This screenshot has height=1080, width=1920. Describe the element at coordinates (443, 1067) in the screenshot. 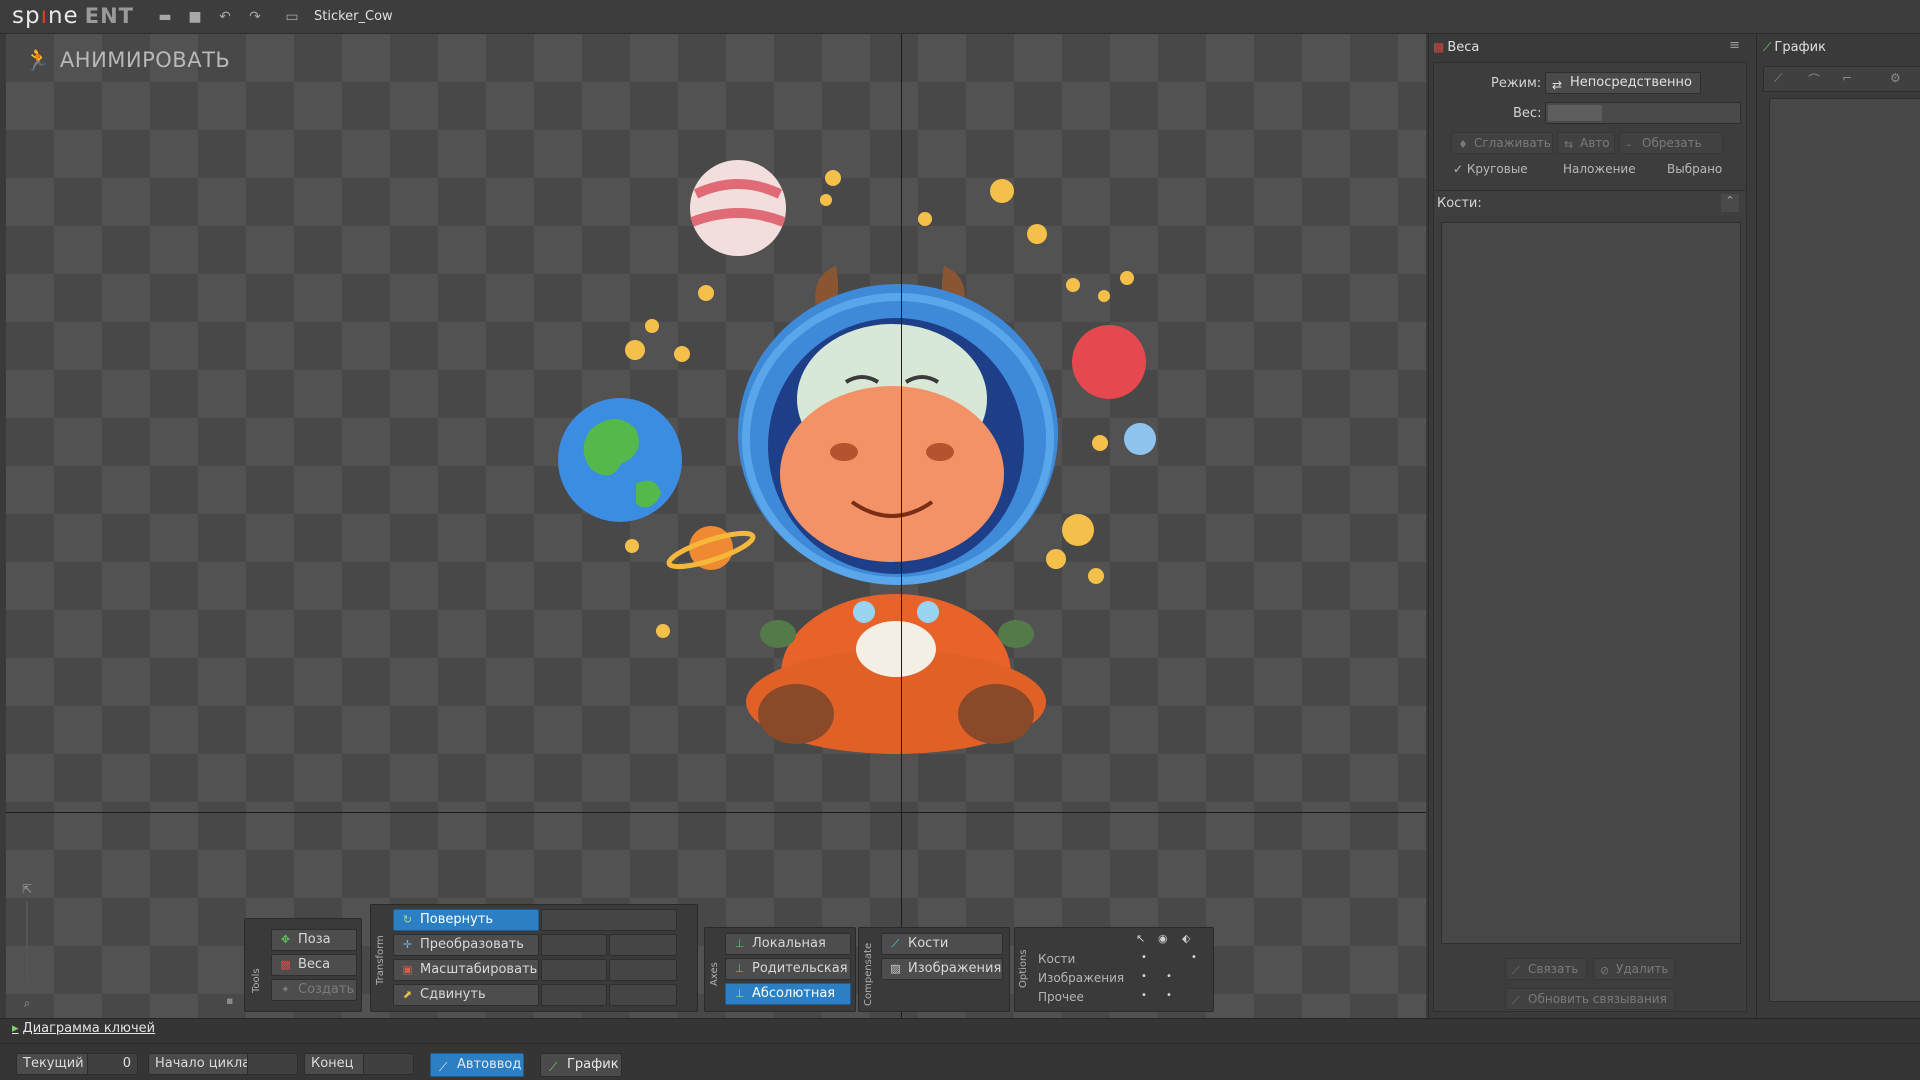

I see `autokey-icon: ⟋` at that location.